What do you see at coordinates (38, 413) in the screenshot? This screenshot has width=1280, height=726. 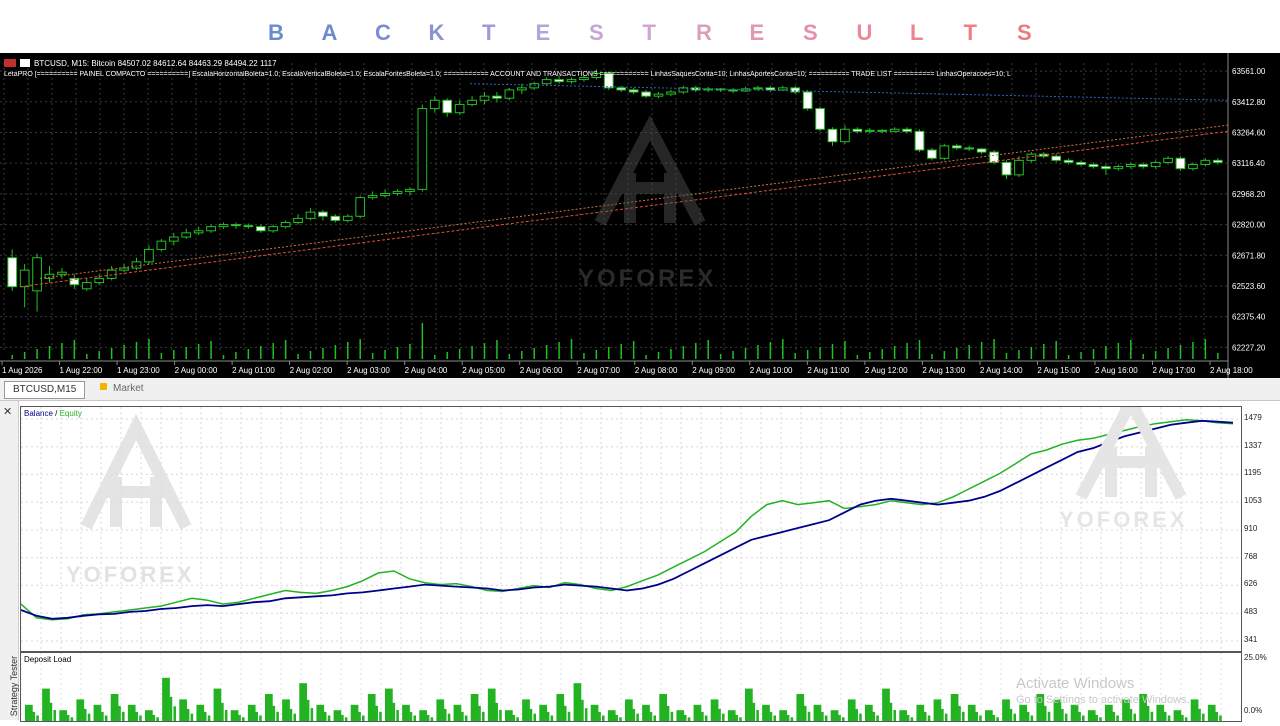 I see `legend-balance: Balance` at bounding box center [38, 413].